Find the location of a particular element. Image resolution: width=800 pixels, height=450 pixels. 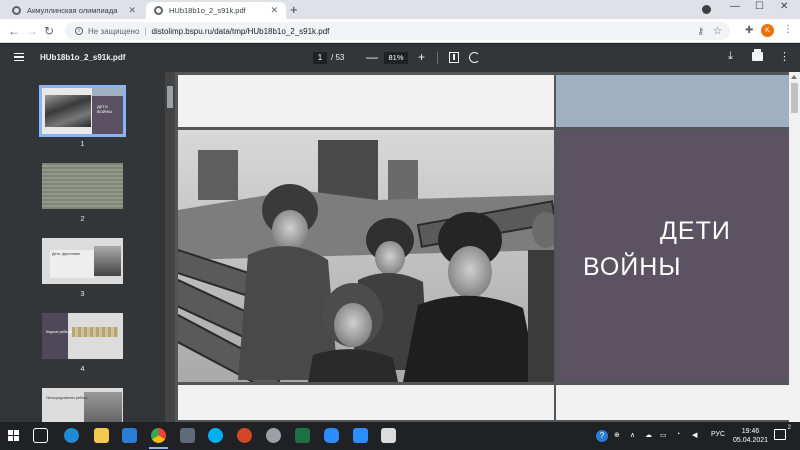

previous-page-bottom is located at coordinates (366, 101).